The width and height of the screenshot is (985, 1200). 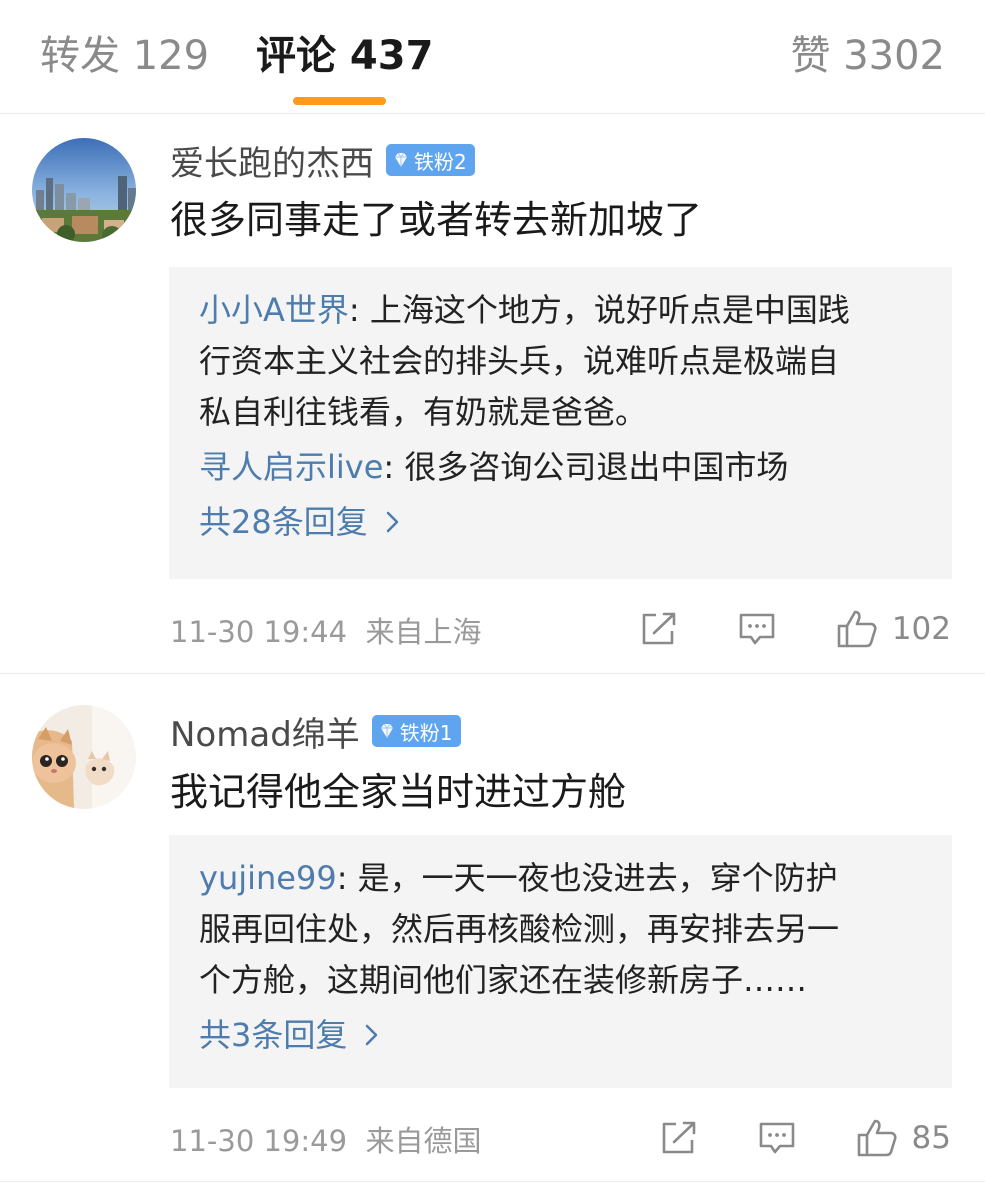 What do you see at coordinates (398, 792) in the screenshot?
I see `comment-text: 我记得他全家当时进过方舱` at bounding box center [398, 792].